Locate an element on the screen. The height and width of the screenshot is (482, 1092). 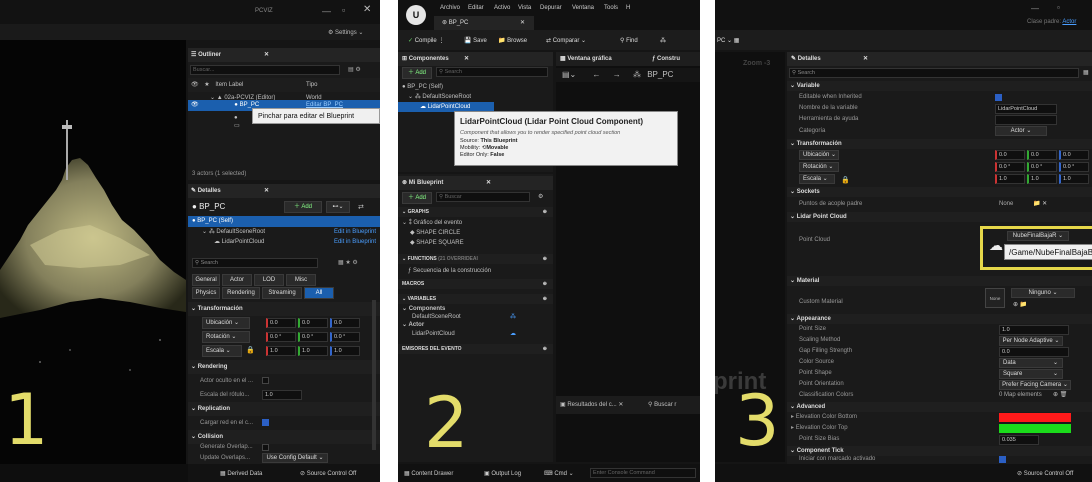
point-orientation-dropdown: Prefer Facing Camera ⌄ is located at coordinates (1035, 385).